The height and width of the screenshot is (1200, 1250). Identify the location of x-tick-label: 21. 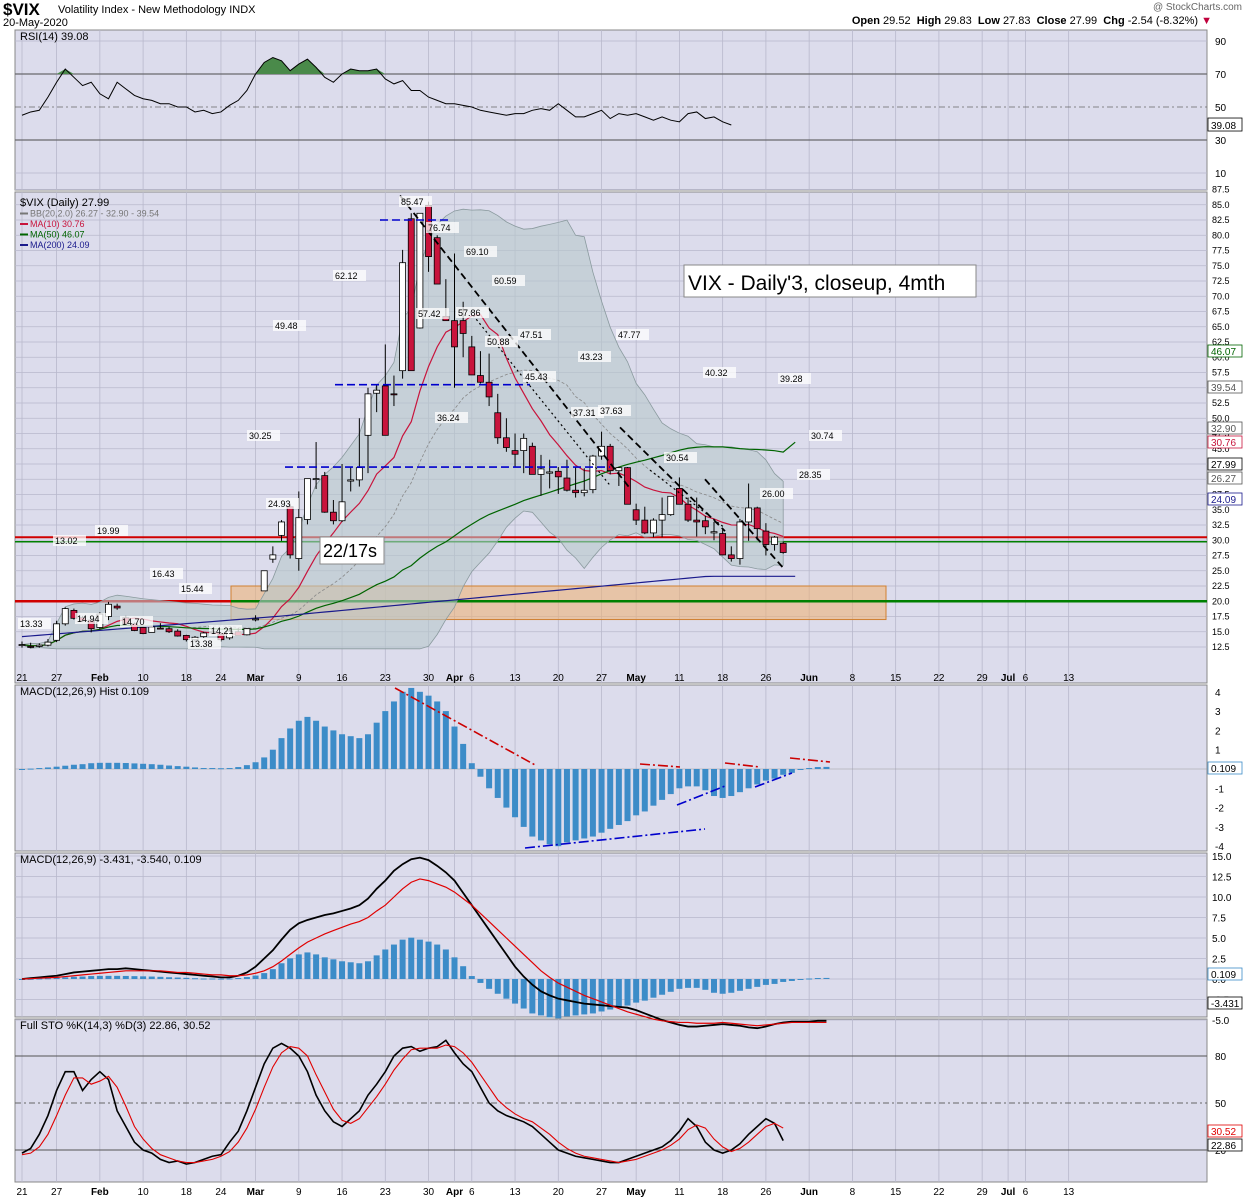
(22, 678).